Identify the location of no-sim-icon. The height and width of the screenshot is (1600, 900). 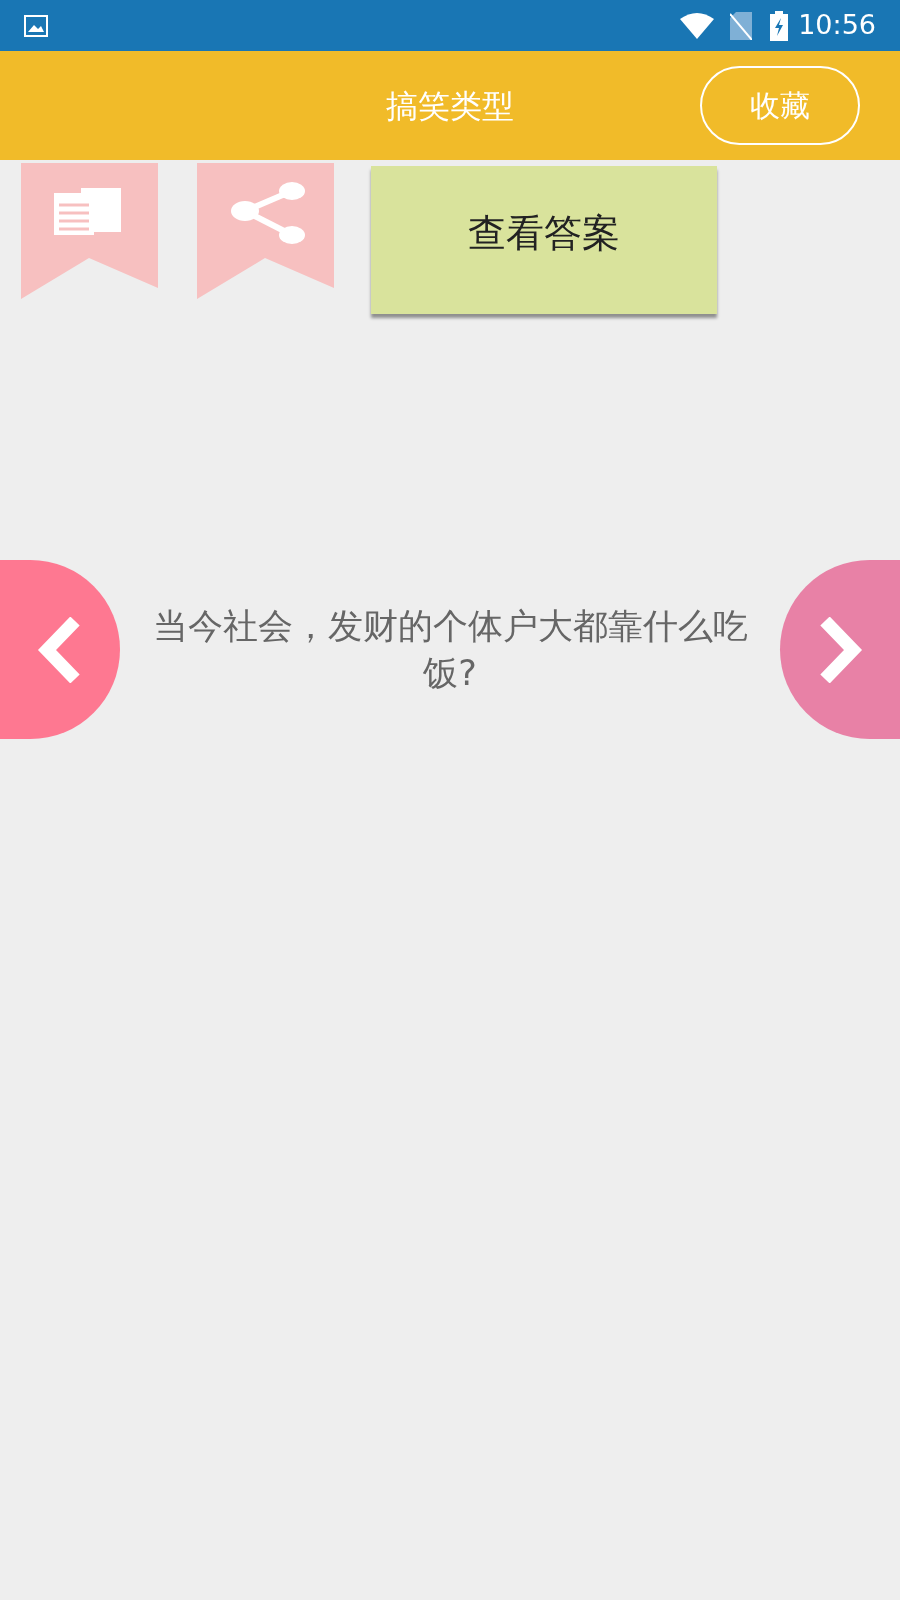
(741, 25).